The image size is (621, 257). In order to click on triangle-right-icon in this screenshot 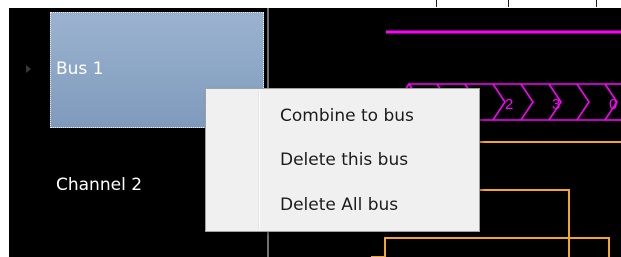, I will do `click(28, 69)`.